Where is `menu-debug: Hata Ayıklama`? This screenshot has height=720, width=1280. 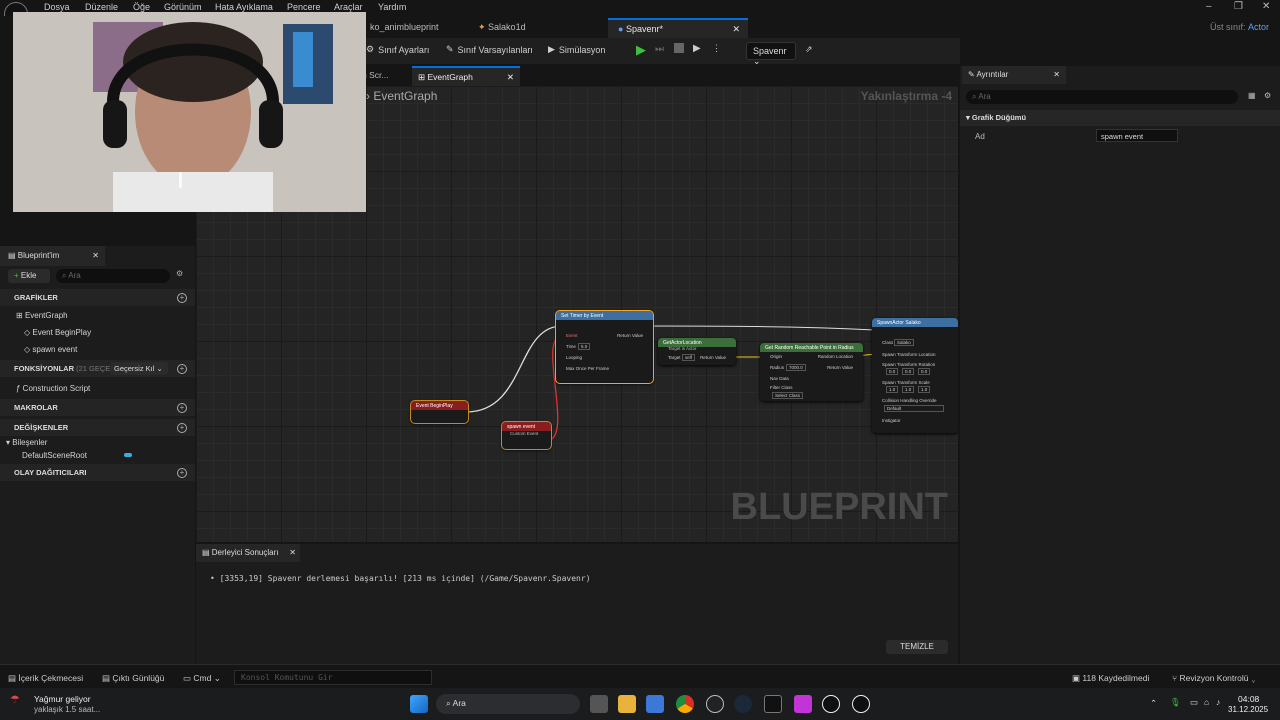
menu-debug: Hata Ayıklama is located at coordinates (244, 7).